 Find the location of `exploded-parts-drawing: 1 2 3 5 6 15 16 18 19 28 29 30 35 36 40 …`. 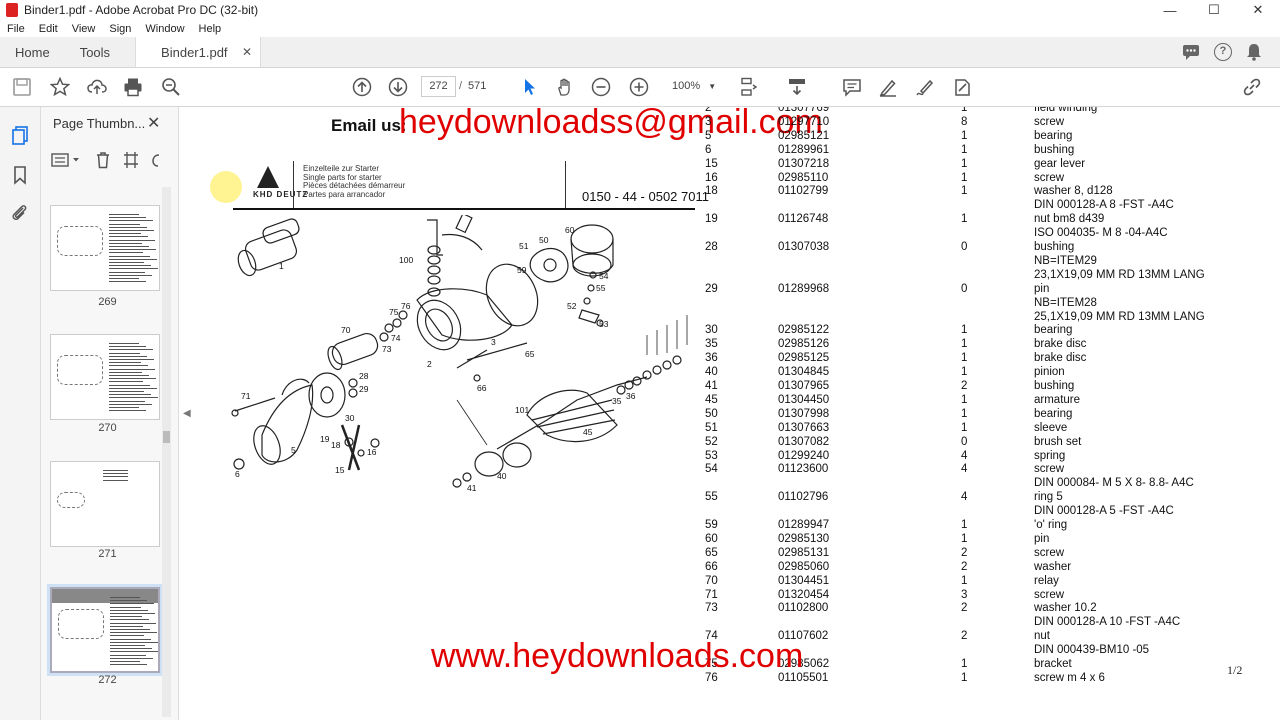

exploded-parts-drawing: 1 2 3 5 6 15 16 18 19 28 29 30 35 36 40 … is located at coordinates (459, 354).